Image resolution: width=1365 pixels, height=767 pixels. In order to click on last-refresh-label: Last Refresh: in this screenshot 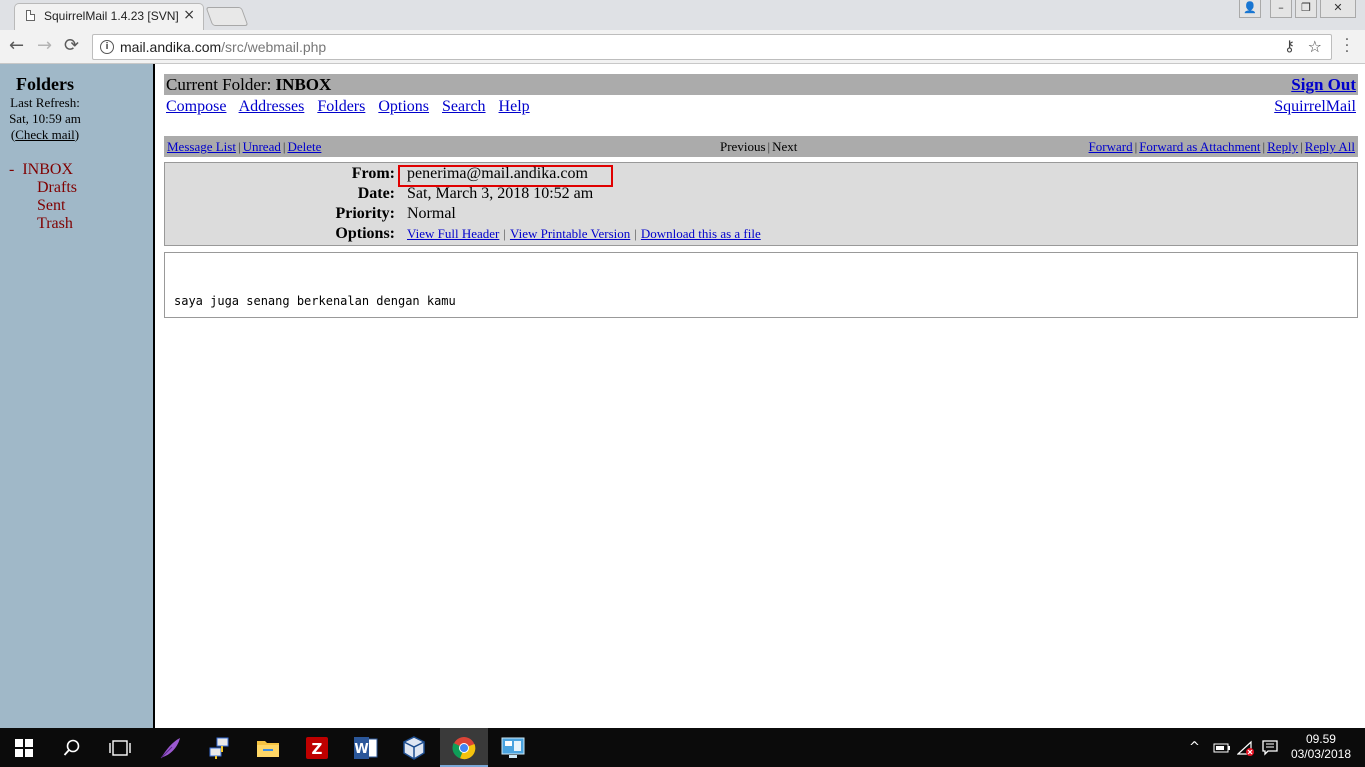, I will do `click(45, 102)`.